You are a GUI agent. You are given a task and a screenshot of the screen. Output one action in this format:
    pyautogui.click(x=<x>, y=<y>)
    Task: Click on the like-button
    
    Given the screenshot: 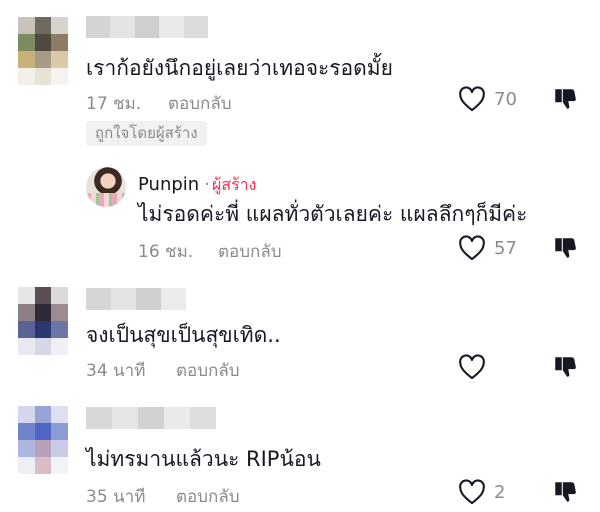 What is the action you would take?
    pyautogui.click(x=476, y=367)
    